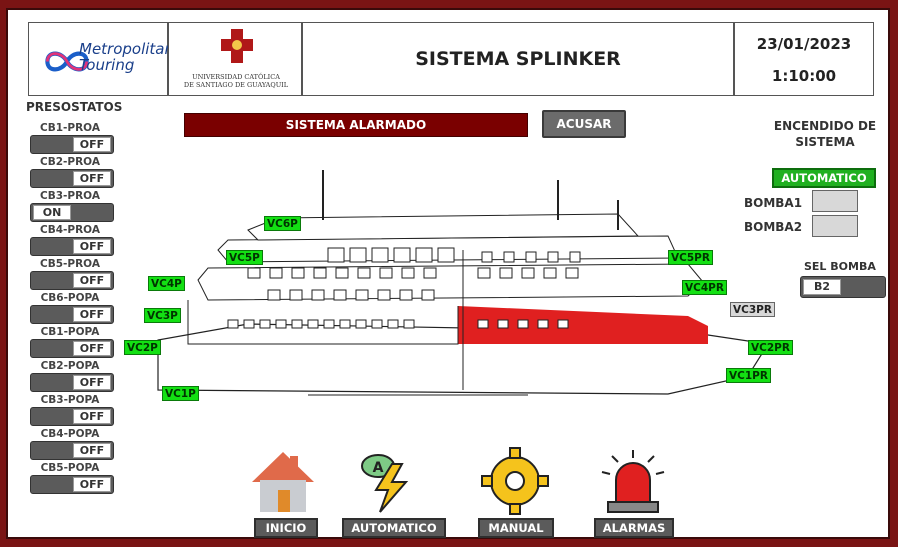 This screenshot has height=547, width=898. Describe the element at coordinates (770, 347) in the screenshot. I see `valve-vc2pr: VC2PR` at that location.